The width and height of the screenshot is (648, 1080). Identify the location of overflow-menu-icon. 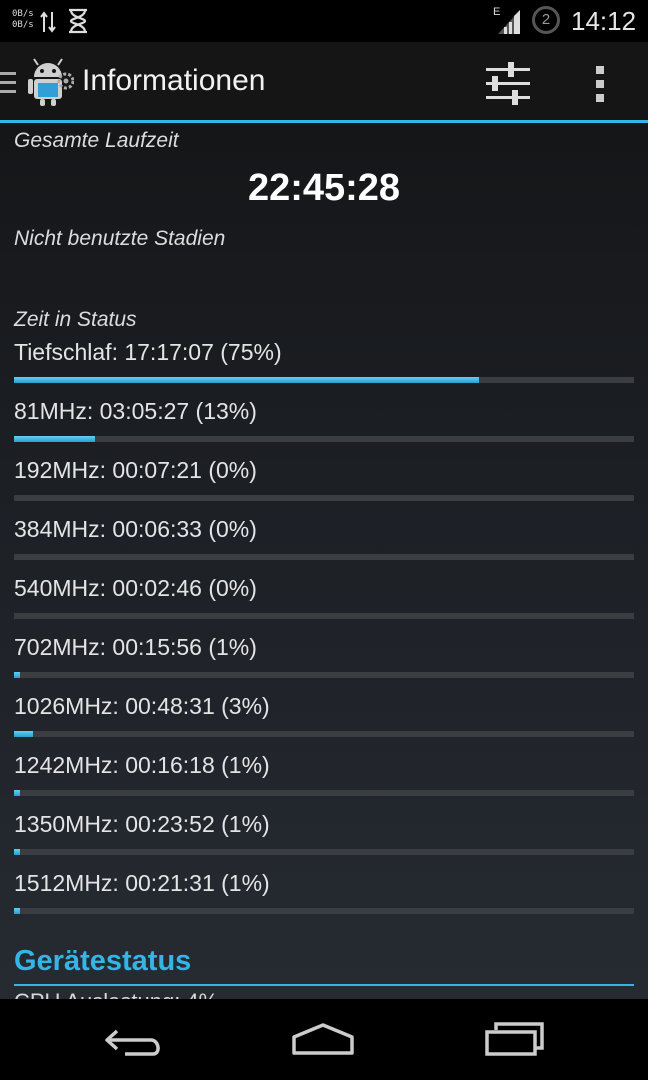
(601, 84).